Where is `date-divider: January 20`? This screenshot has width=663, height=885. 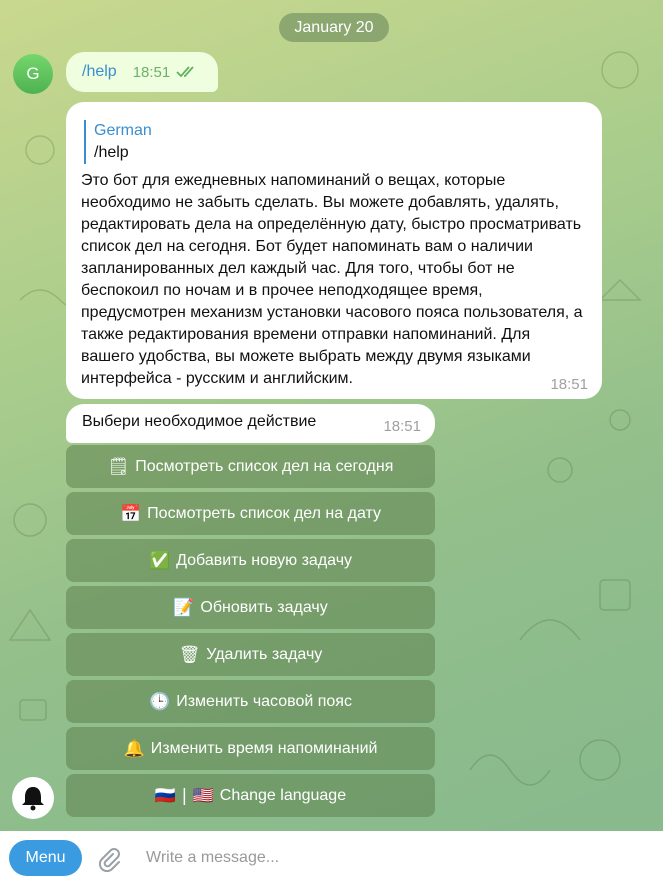
date-divider: January 20 is located at coordinates (334, 27).